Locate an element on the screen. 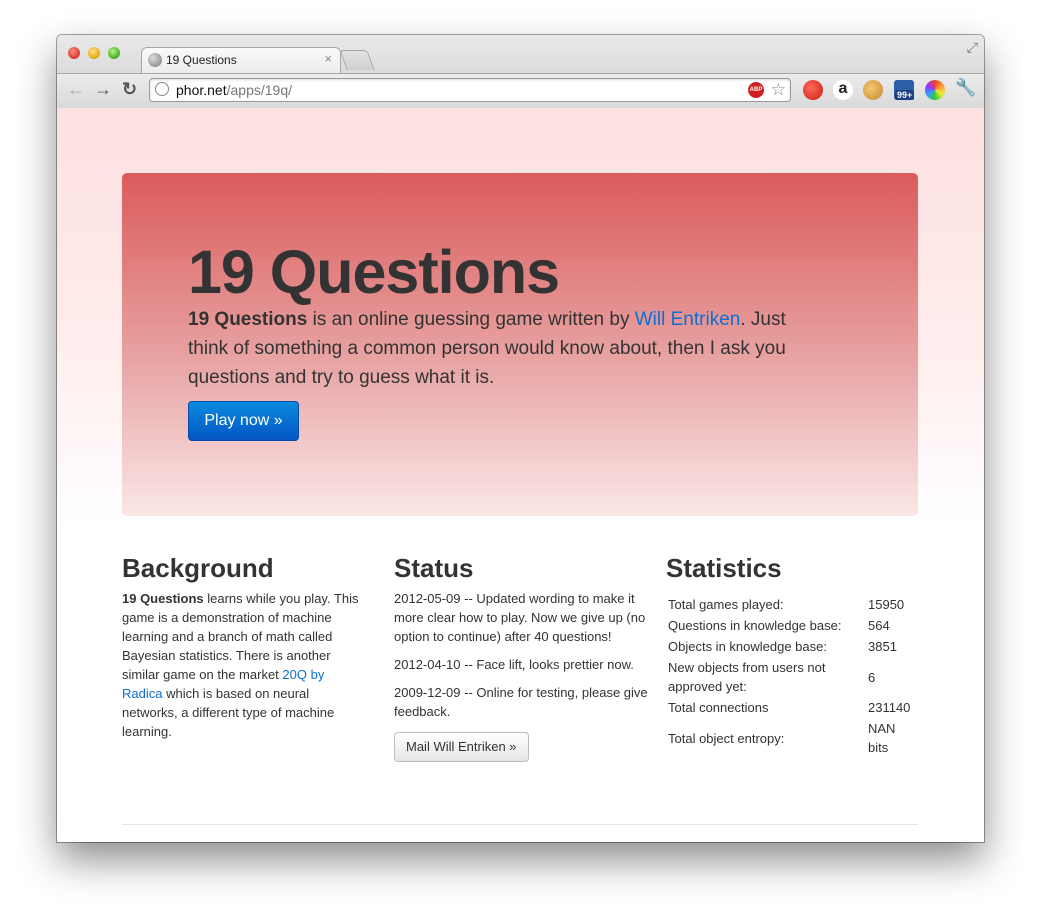  table-row: Total games played: 15950 is located at coordinates (786, 604).